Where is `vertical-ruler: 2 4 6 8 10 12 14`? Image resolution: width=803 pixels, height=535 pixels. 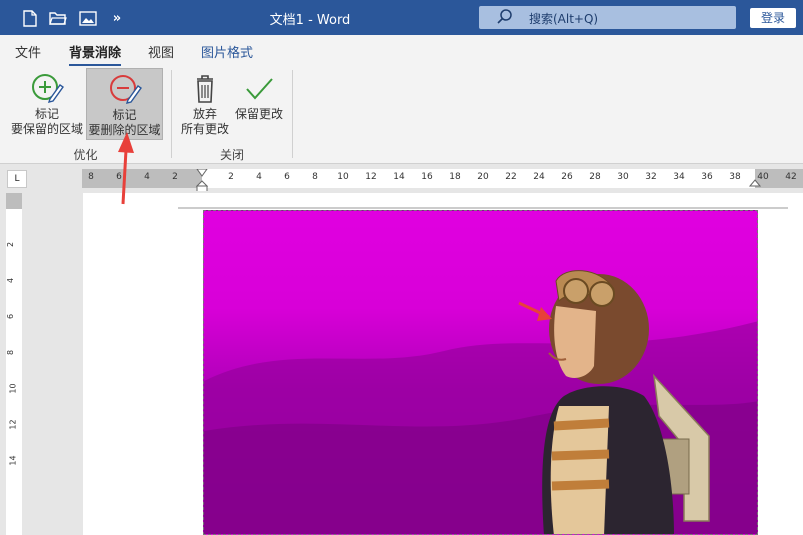 vertical-ruler: 2 4 6 8 10 12 14 is located at coordinates (14, 364).